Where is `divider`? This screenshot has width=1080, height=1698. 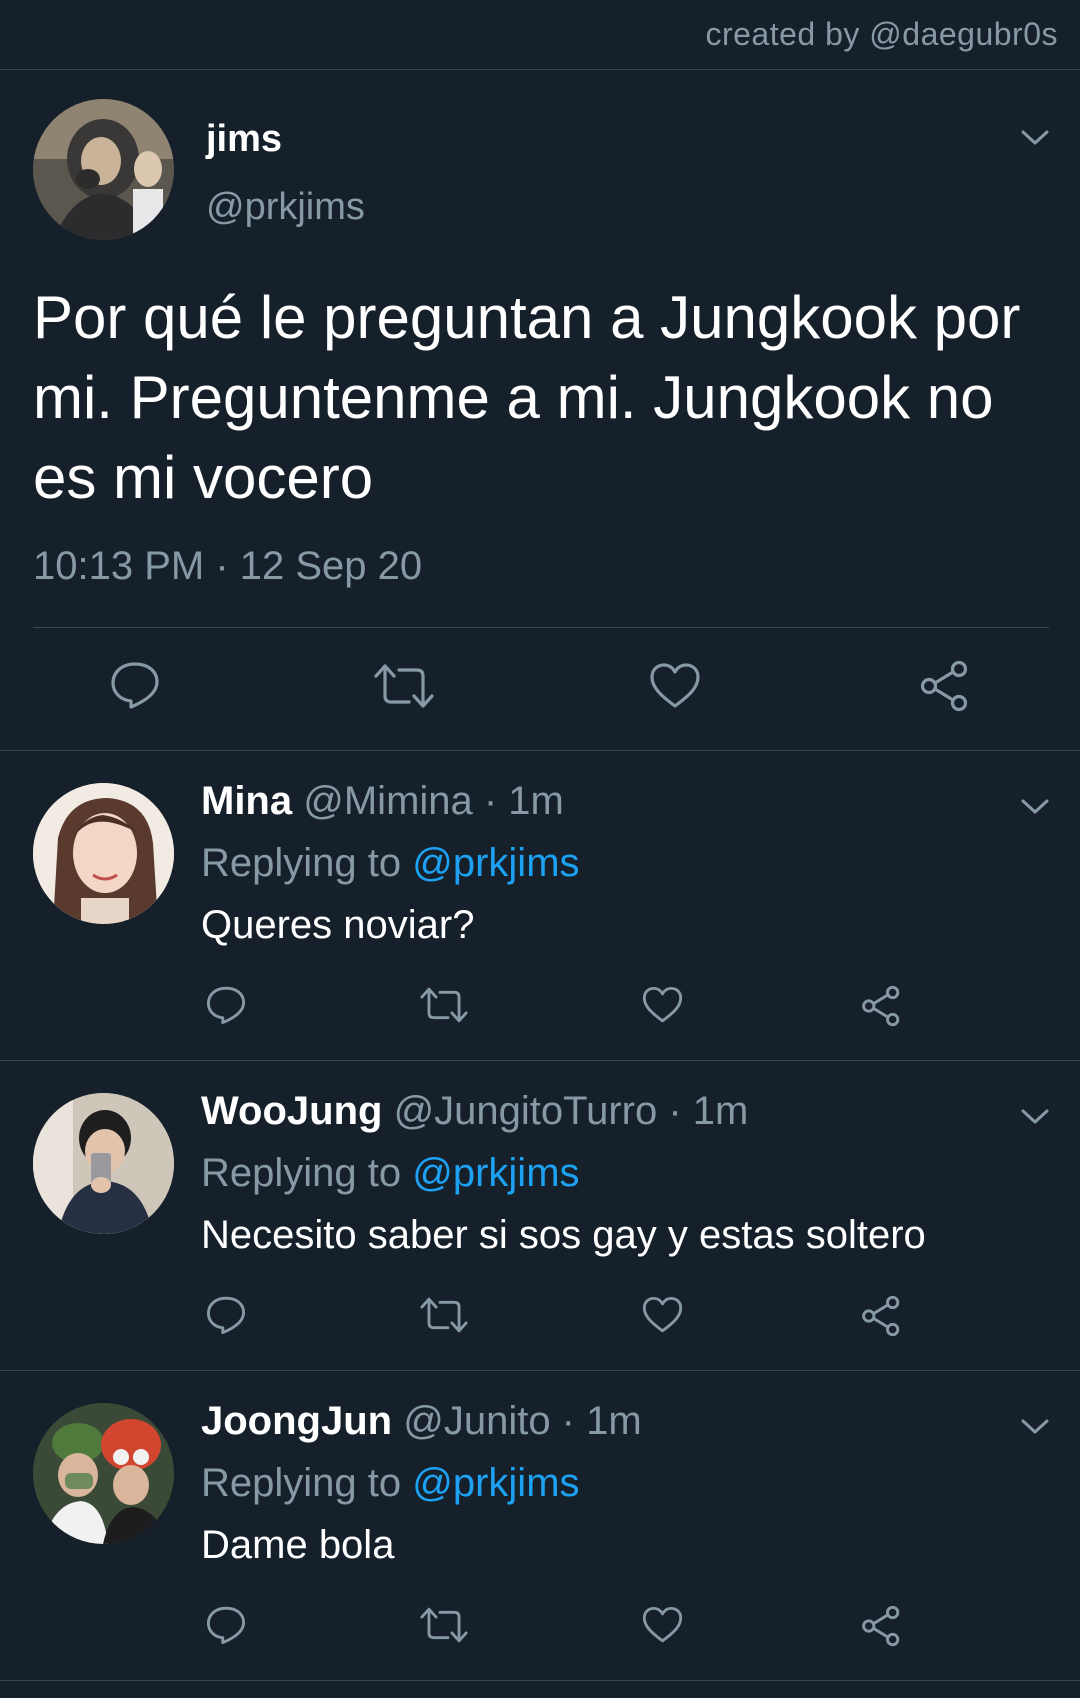
divider is located at coordinates (541, 627).